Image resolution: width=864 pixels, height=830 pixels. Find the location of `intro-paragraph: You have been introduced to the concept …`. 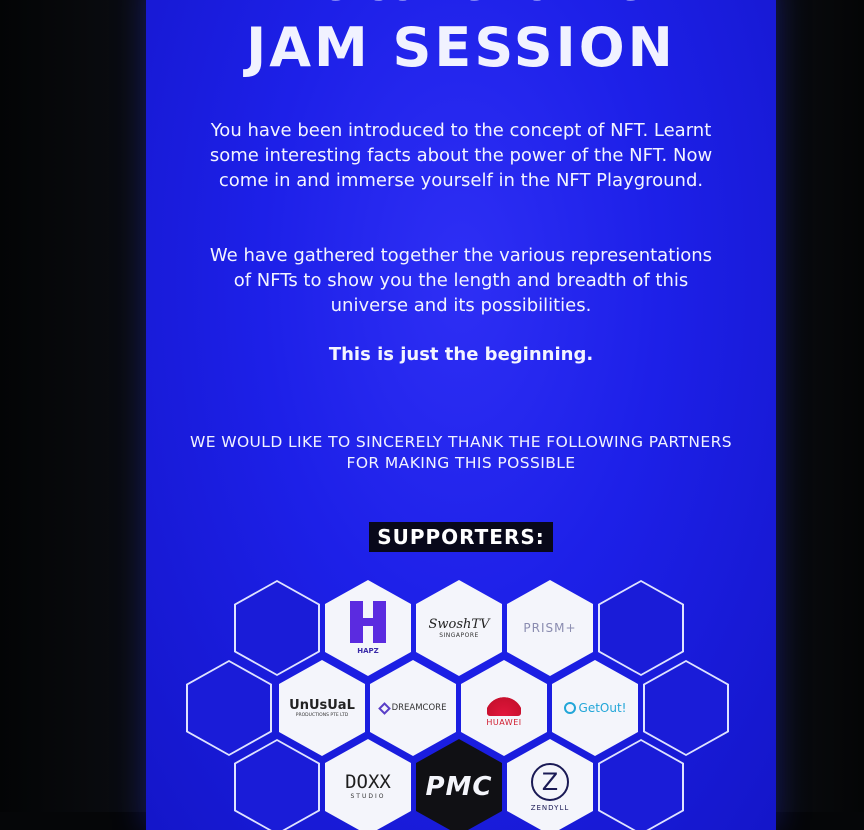

intro-paragraph: You have been introduced to the concept … is located at coordinates (461, 155).